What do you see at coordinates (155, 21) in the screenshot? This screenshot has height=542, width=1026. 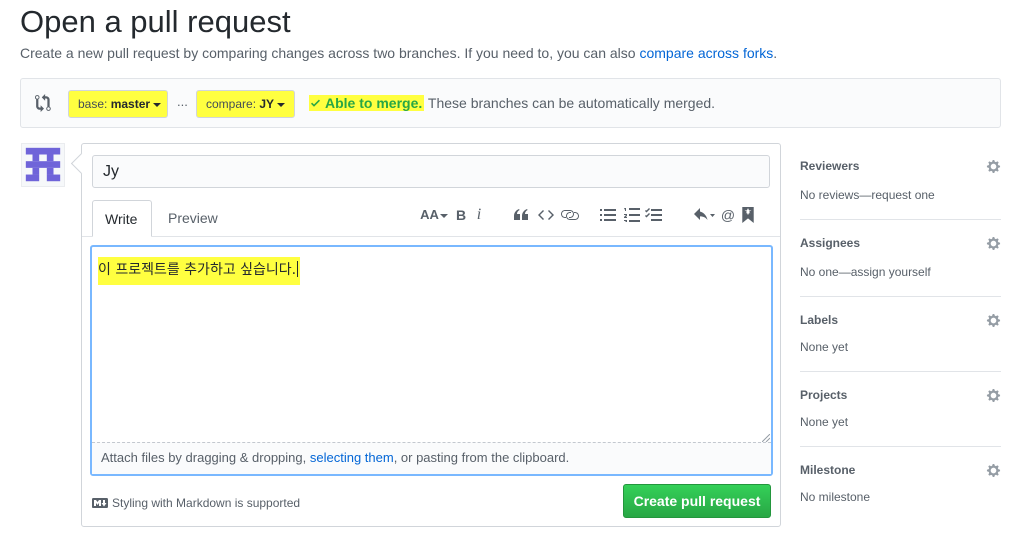 I see `page-title: Open a pull request` at bounding box center [155, 21].